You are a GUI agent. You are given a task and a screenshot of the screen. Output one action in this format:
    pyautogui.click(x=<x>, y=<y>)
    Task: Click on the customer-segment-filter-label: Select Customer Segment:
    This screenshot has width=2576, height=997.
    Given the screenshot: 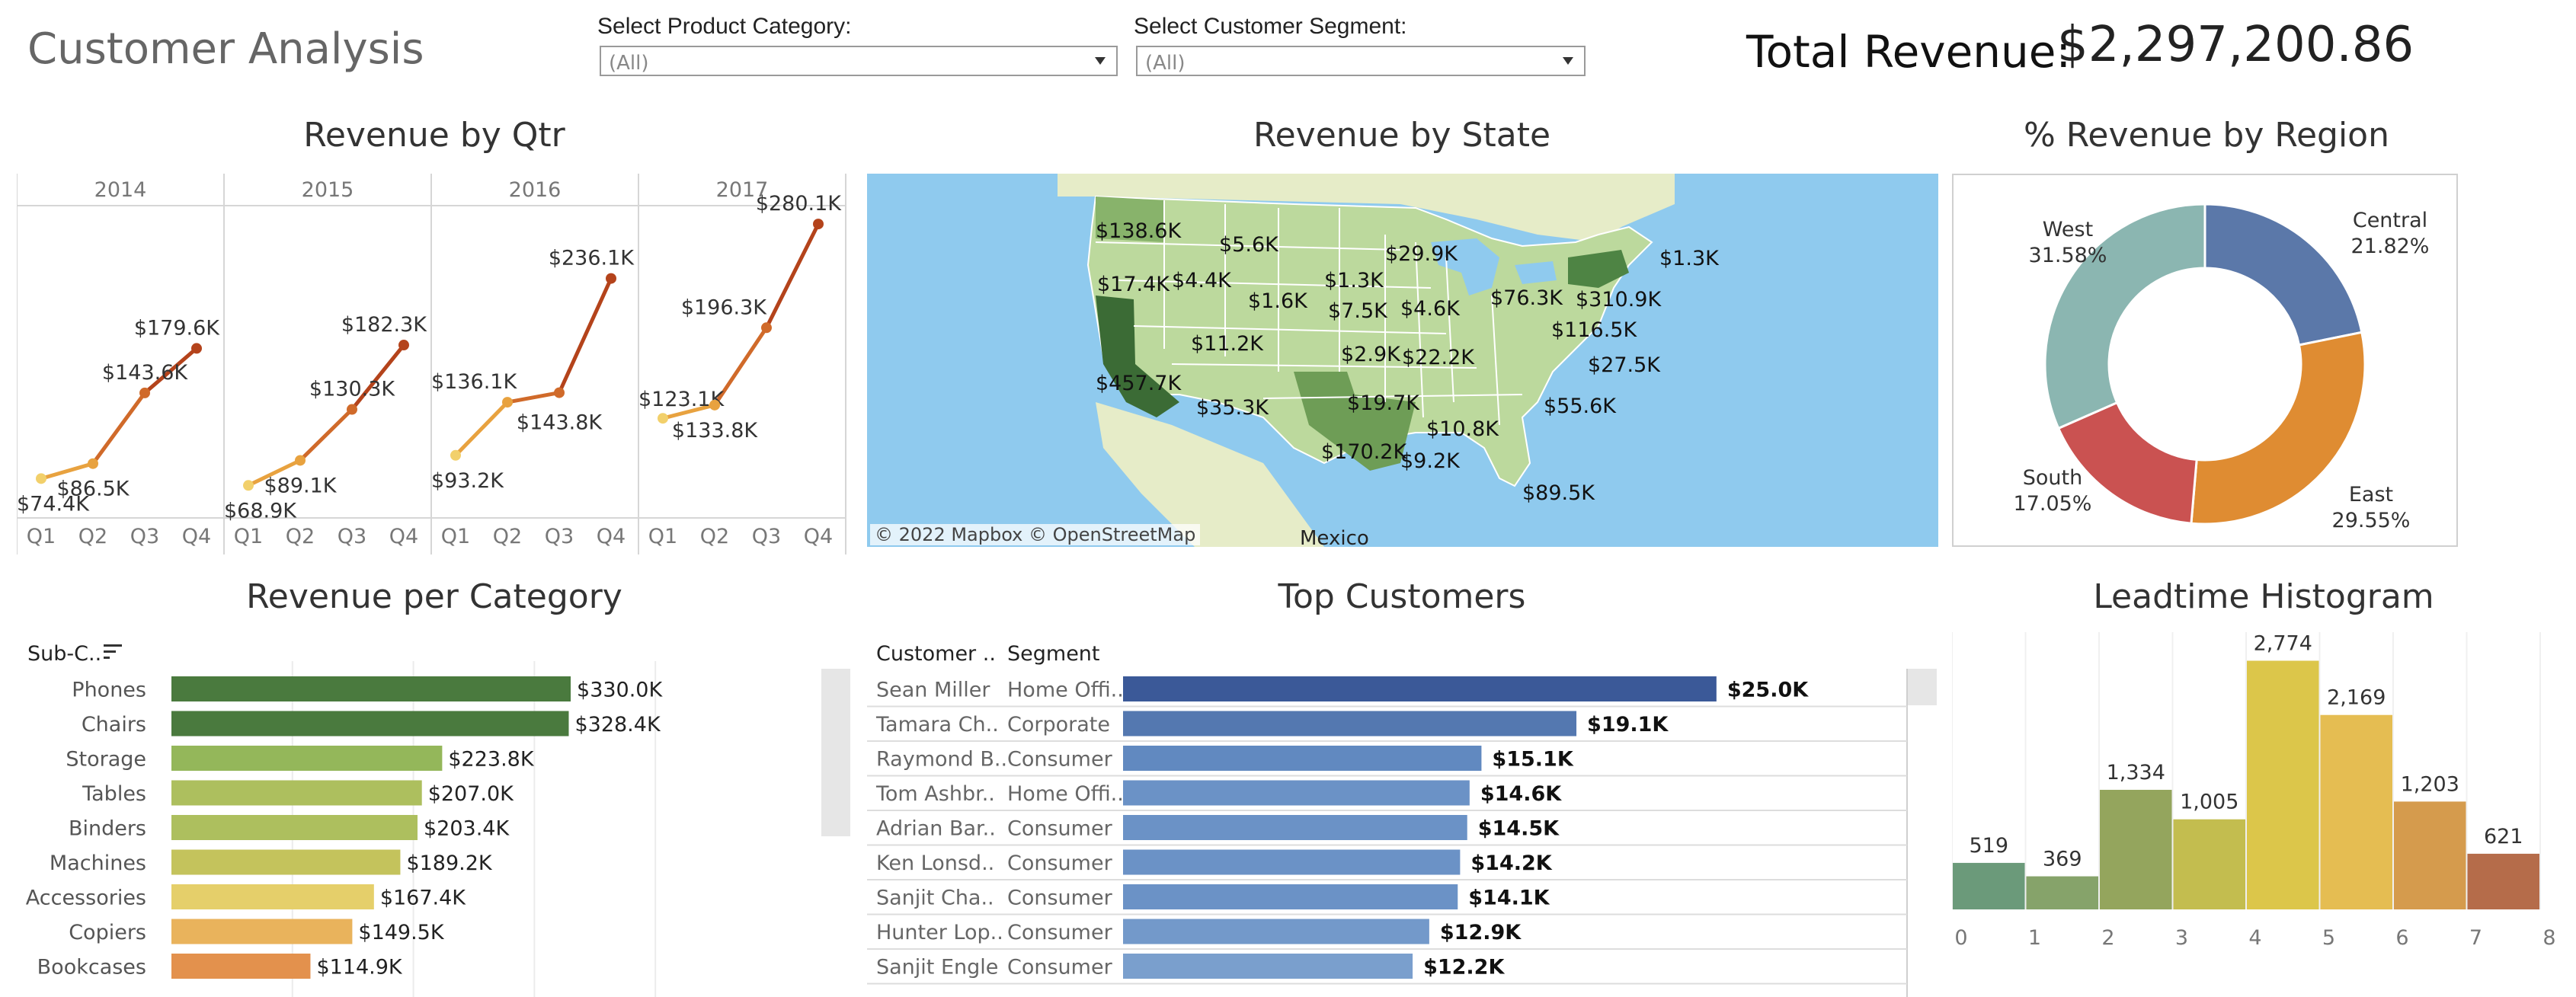 What is the action you would take?
    pyautogui.click(x=1270, y=27)
    